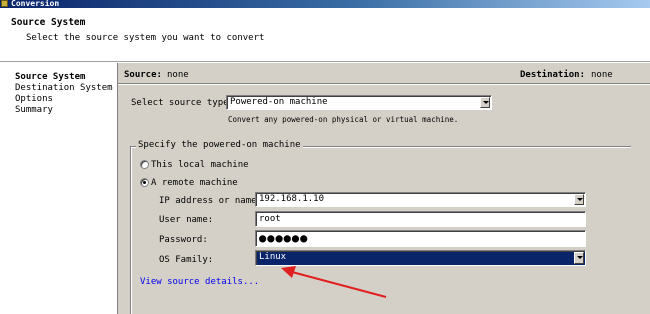 The height and width of the screenshot is (314, 650). I want to click on os-family-select: Linux, so click(420, 258).